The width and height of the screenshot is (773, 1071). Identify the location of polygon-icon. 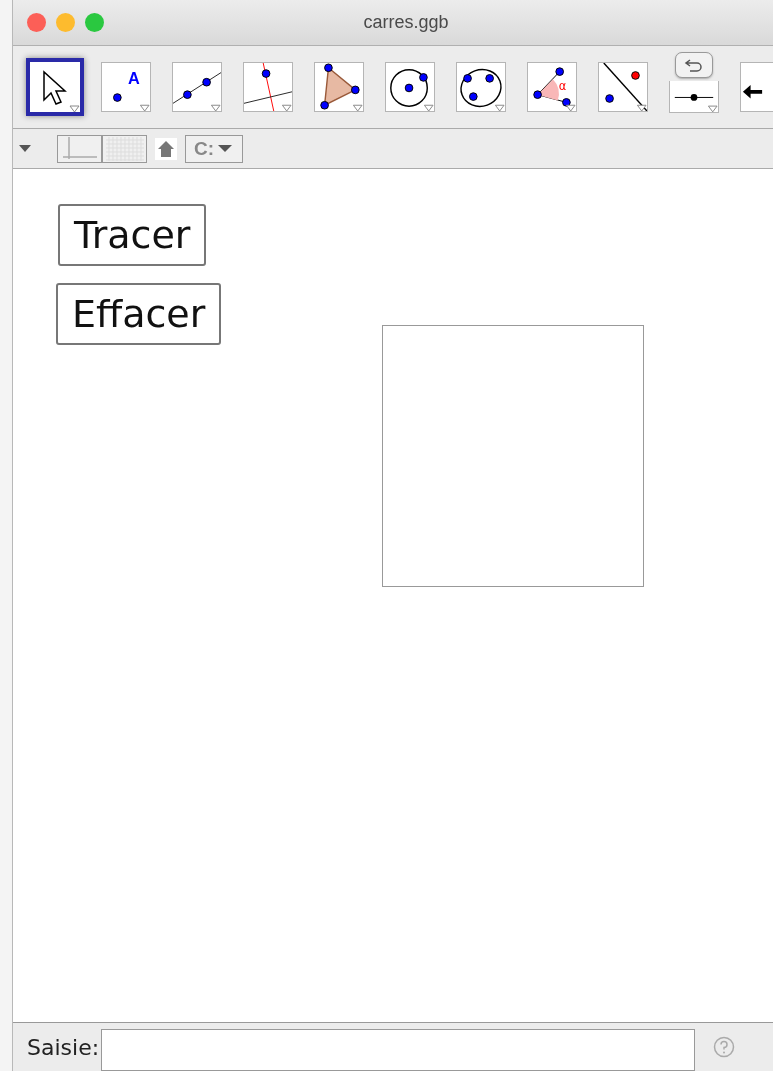
(340, 86).